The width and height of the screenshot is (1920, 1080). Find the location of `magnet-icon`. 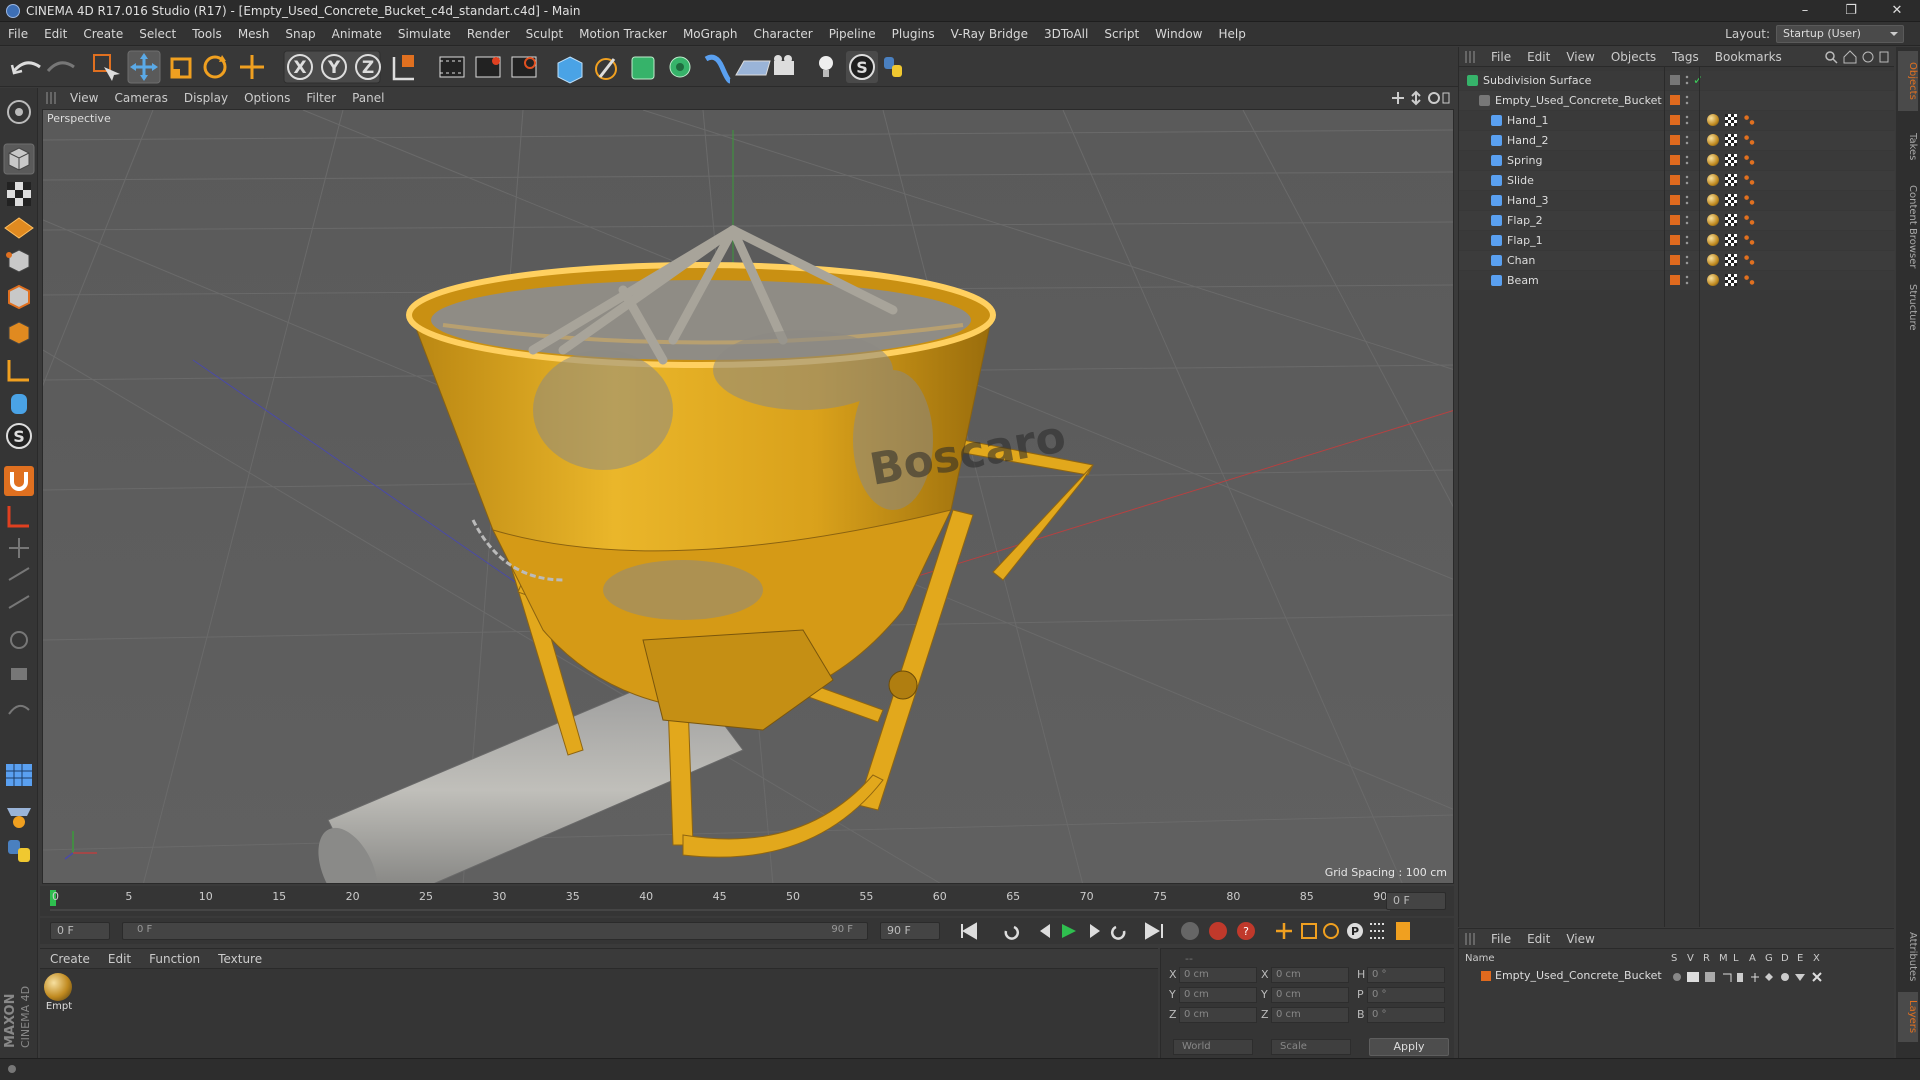

magnet-icon is located at coordinates (19, 481).